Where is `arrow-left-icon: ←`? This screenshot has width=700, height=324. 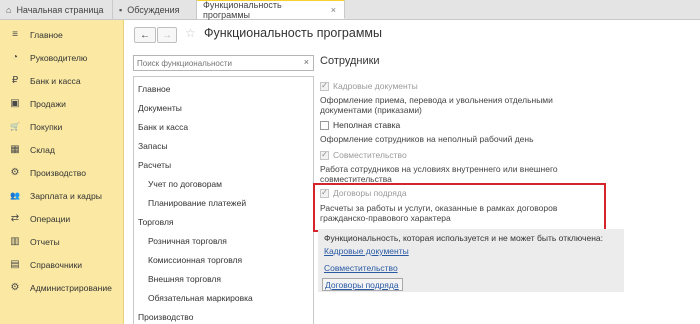 arrow-left-icon: ← is located at coordinates (145, 35).